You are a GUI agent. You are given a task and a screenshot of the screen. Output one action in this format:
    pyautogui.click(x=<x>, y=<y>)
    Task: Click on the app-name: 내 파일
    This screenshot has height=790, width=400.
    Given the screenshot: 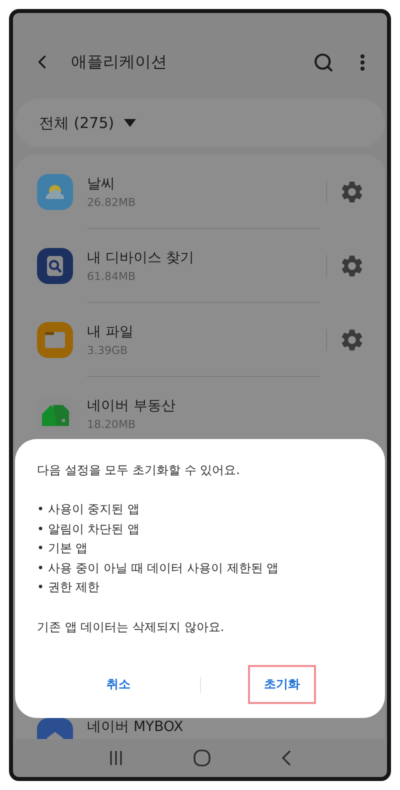 What is the action you would take?
    pyautogui.click(x=203, y=331)
    